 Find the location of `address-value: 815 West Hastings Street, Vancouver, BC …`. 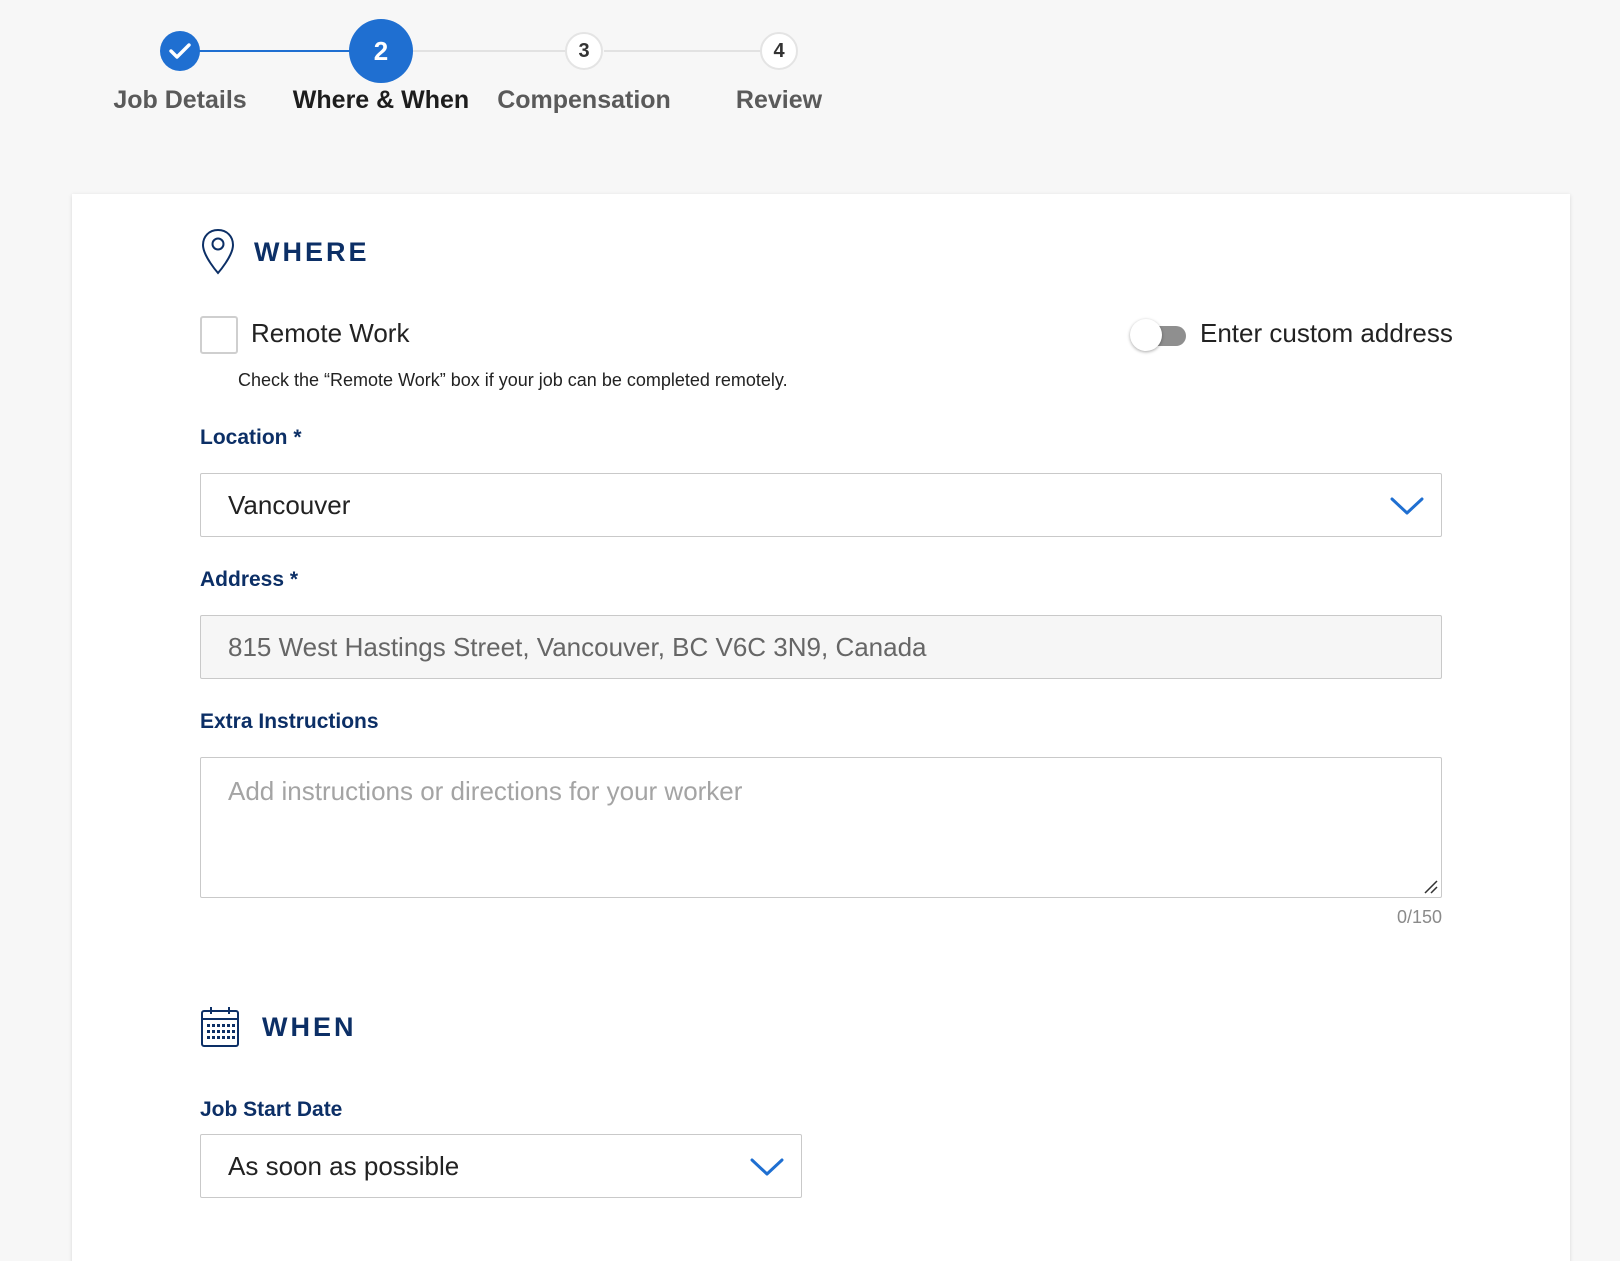

address-value: 815 West Hastings Street, Vancouver, BC … is located at coordinates (577, 646).